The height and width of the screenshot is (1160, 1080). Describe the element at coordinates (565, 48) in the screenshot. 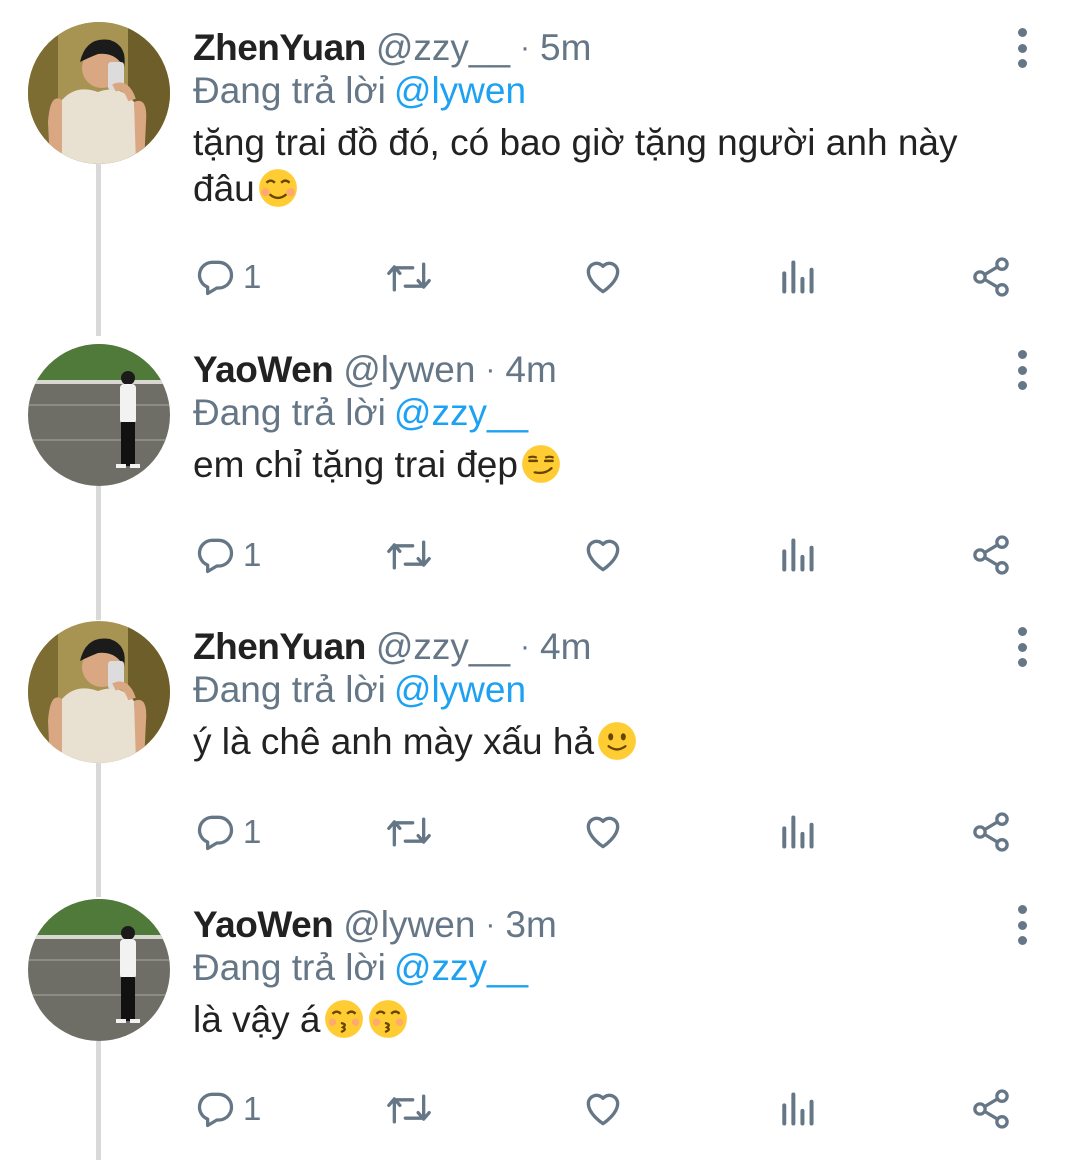

I see `timestamp: 5m` at that location.